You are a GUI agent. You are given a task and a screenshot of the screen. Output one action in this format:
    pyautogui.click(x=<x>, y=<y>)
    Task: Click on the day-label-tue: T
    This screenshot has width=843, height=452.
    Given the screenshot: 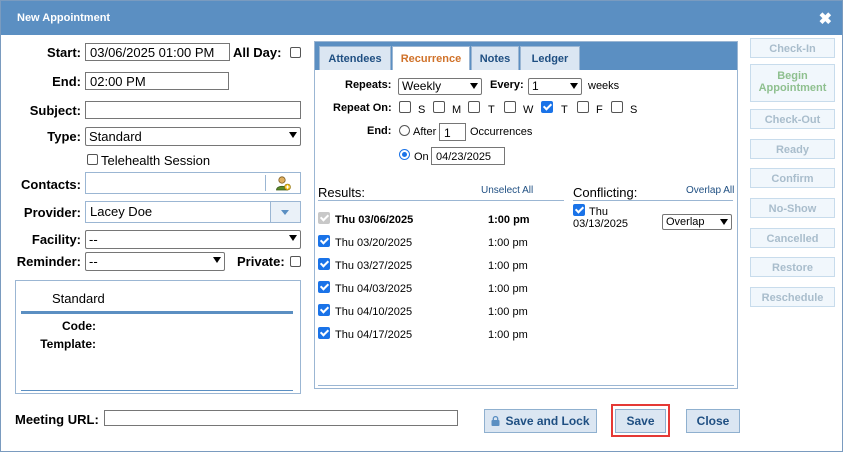 What is the action you would take?
    pyautogui.click(x=491, y=110)
    